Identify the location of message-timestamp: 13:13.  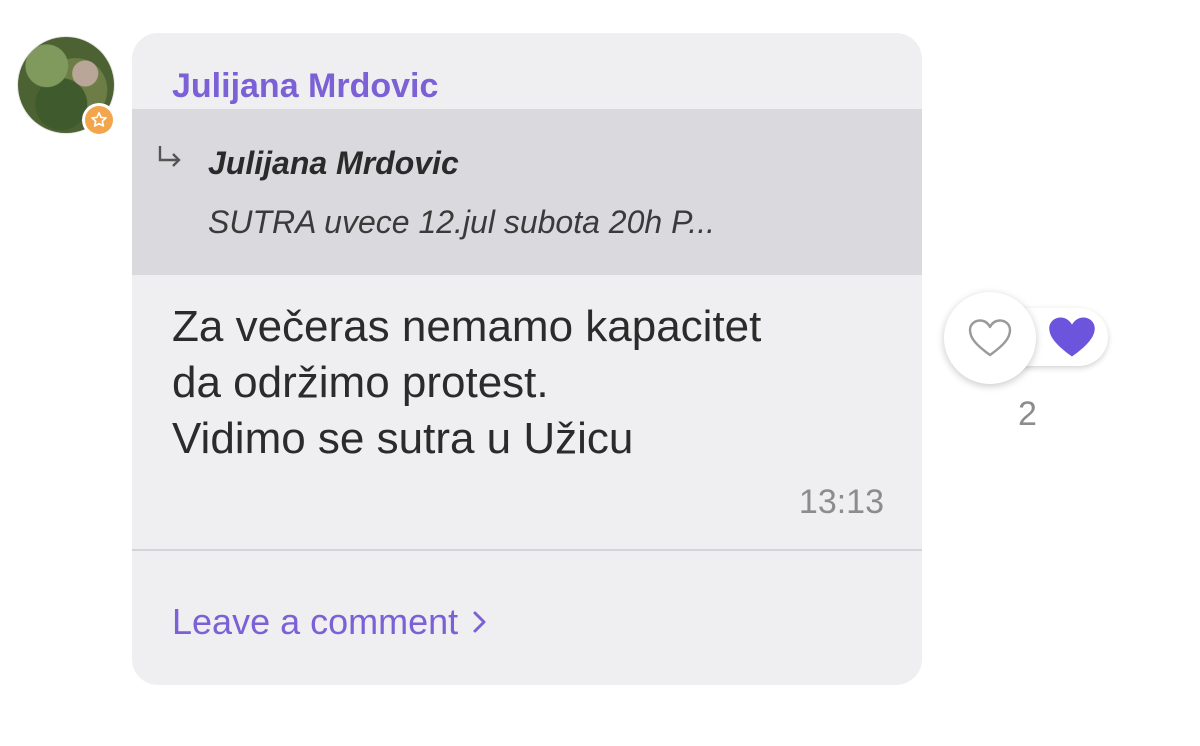
(841, 502).